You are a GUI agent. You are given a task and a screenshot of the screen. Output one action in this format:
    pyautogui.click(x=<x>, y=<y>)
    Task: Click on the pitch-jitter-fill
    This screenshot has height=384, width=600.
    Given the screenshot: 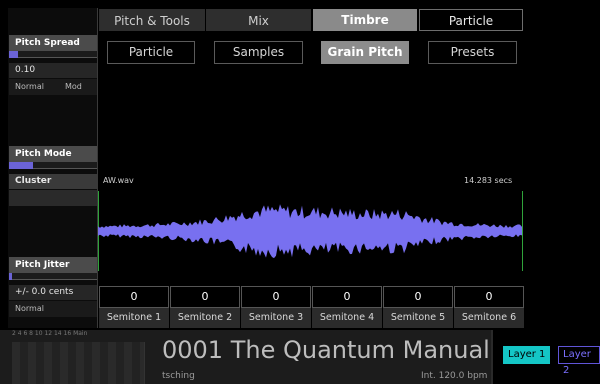 What is the action you would take?
    pyautogui.click(x=10, y=276)
    